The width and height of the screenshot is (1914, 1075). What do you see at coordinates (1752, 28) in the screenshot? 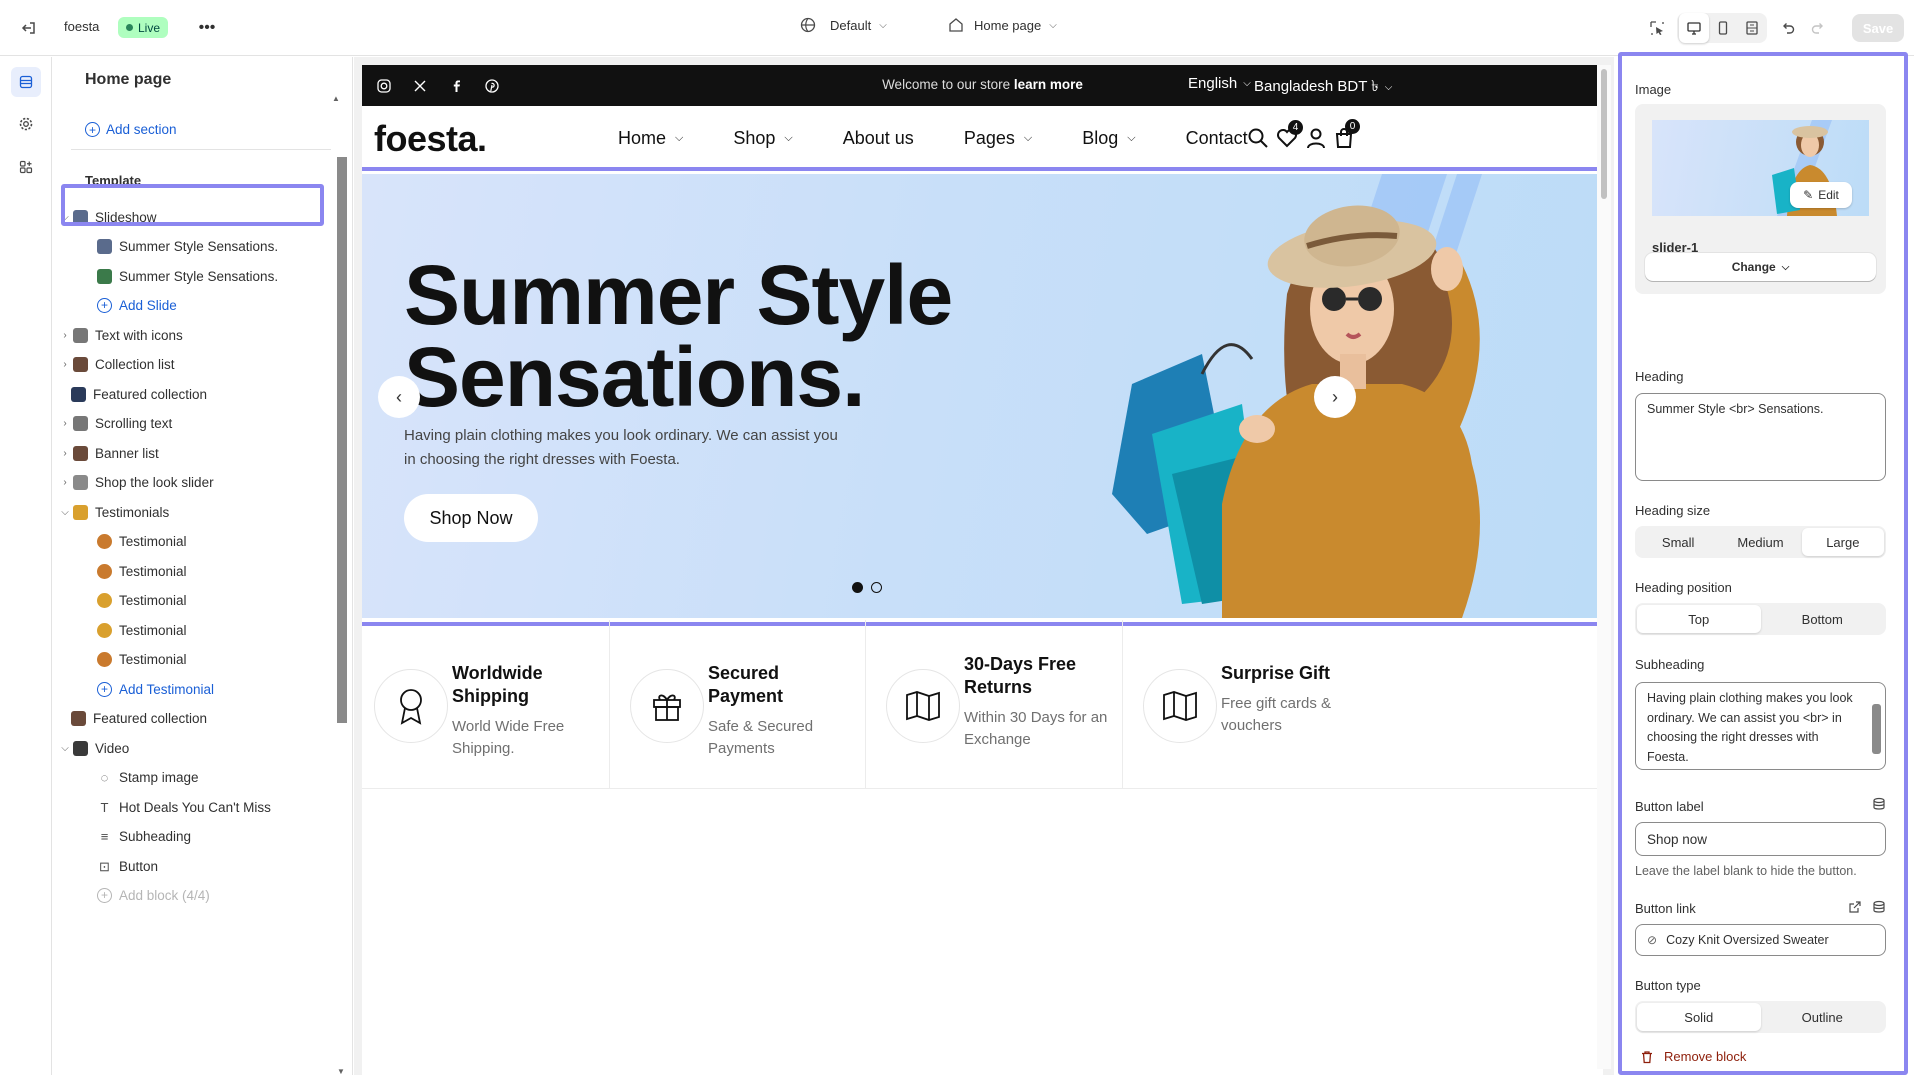
I see `fullwidth-view-icon` at bounding box center [1752, 28].